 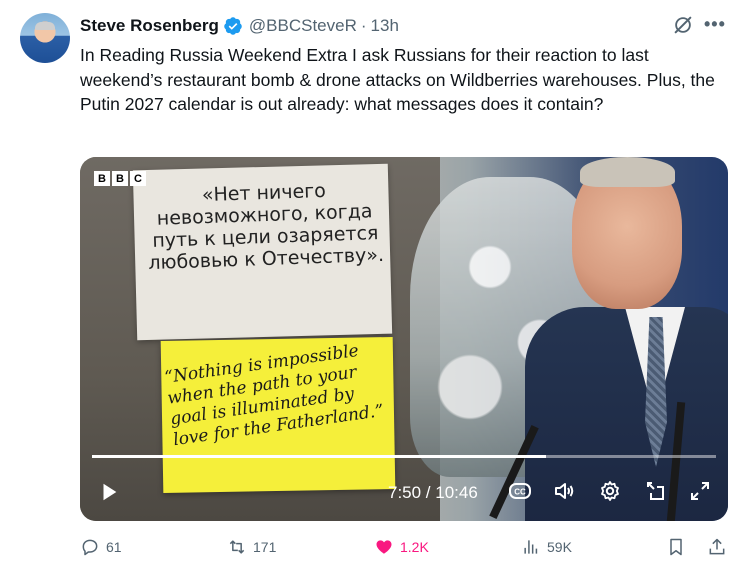 I want to click on bookmark-icon, so click(x=676, y=547).